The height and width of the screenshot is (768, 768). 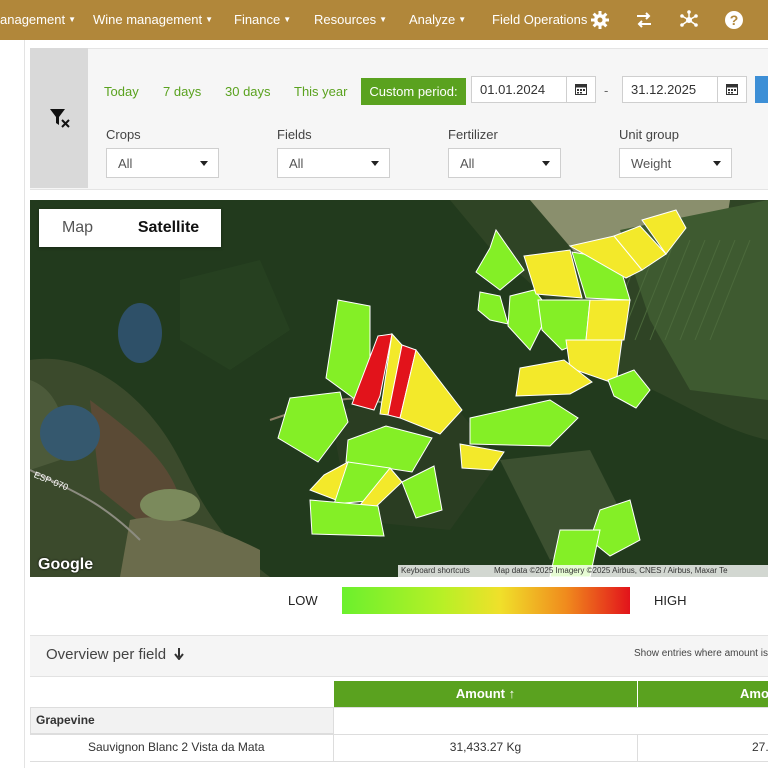 What do you see at coordinates (437, 19) in the screenshot?
I see `nav-item-analyze: Analyze ▼` at bounding box center [437, 19].